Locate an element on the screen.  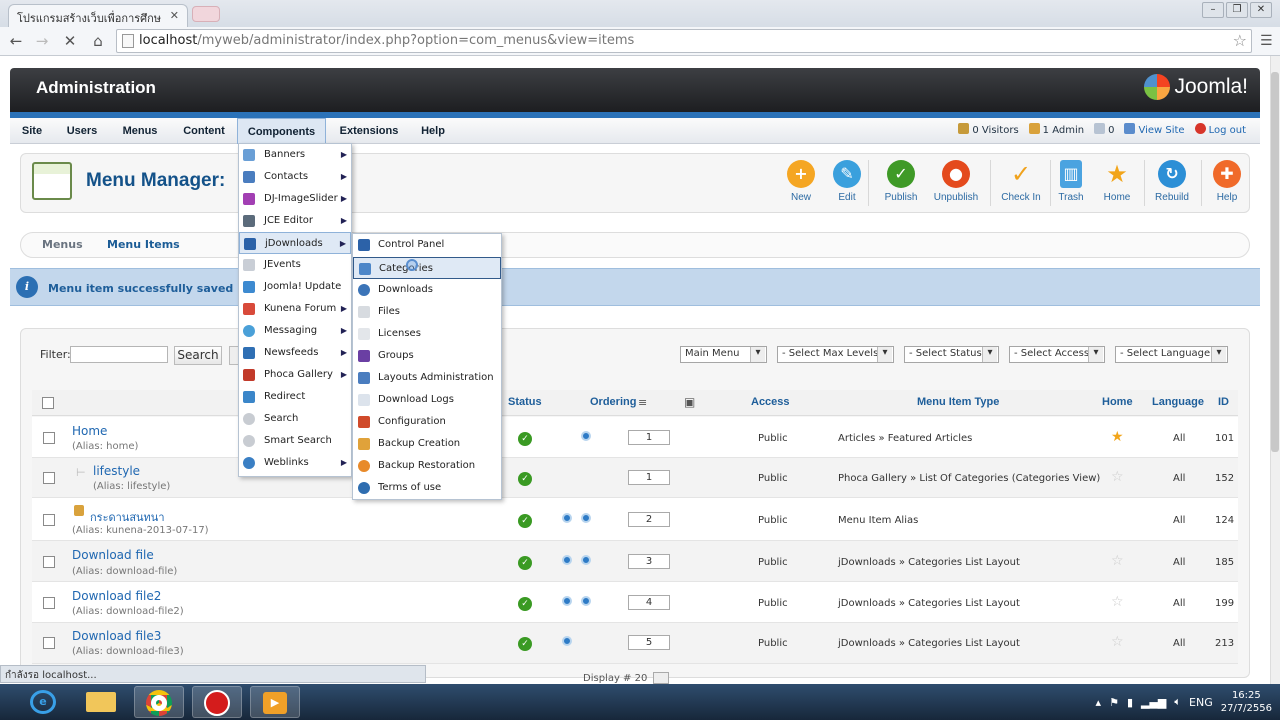
menu-help: Help is located at coordinates (433, 131).